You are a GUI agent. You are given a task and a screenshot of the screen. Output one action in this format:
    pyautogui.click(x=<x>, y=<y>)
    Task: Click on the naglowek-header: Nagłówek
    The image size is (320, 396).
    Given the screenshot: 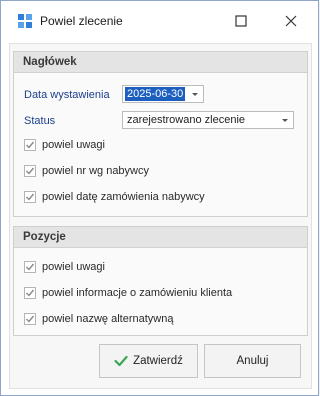 What is the action you would take?
    pyautogui.click(x=160, y=62)
    